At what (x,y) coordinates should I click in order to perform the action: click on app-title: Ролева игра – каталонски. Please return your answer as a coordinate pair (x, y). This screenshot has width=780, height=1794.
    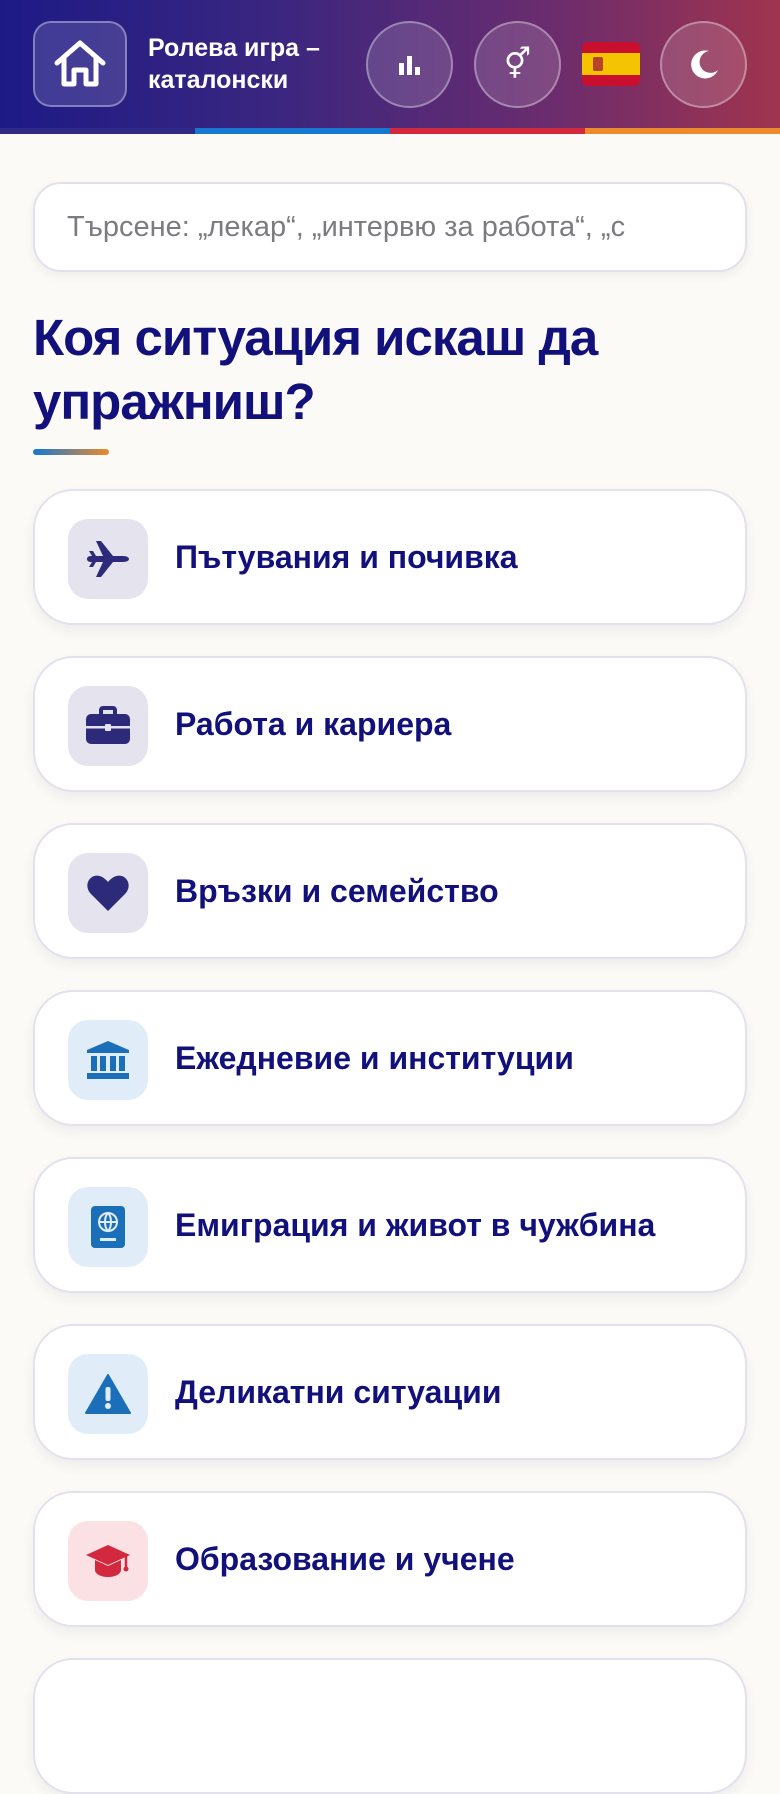
    Looking at the image, I should click on (234, 64).